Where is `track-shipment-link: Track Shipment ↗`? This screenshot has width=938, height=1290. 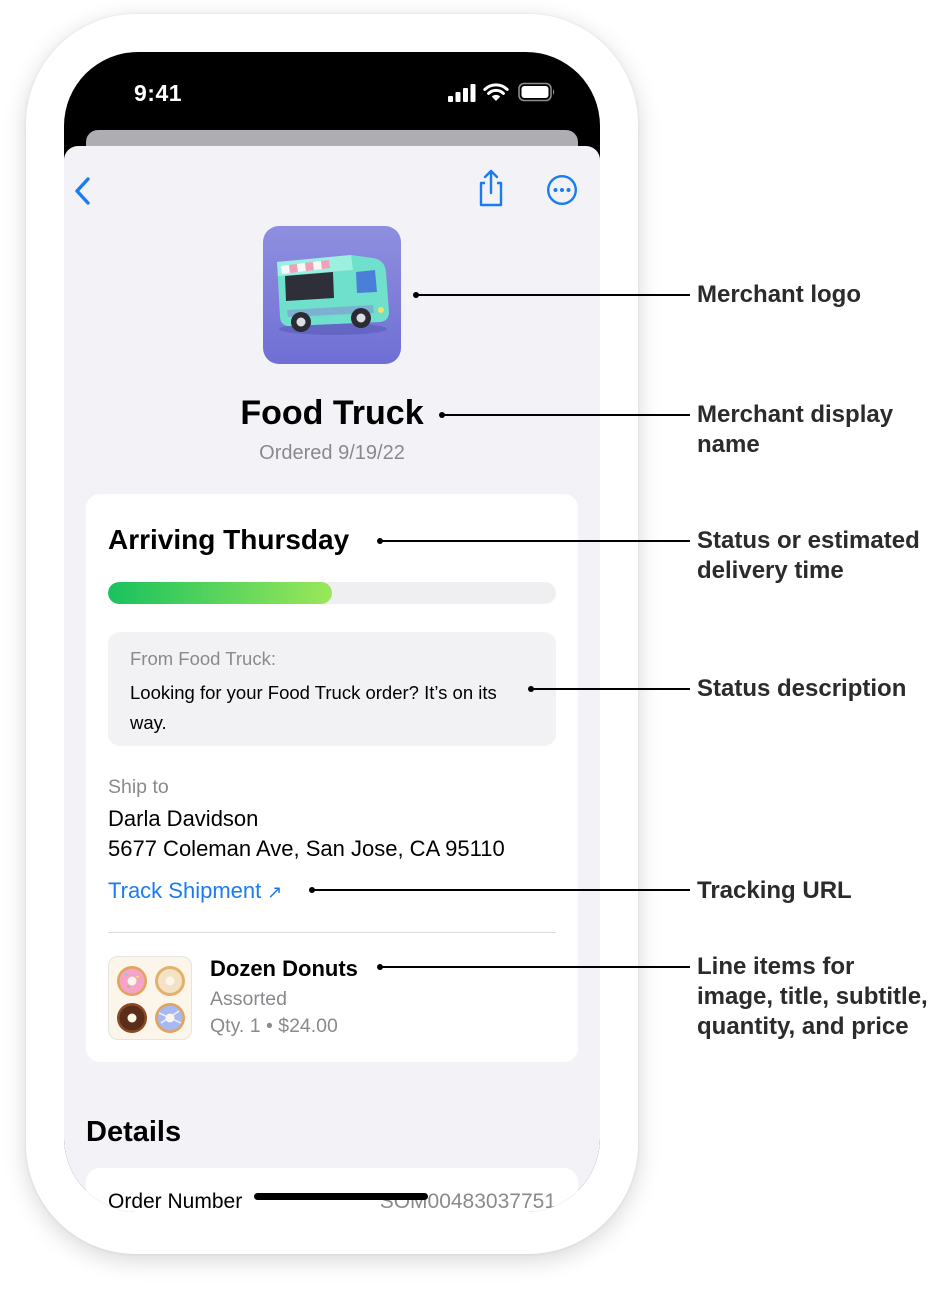 track-shipment-link: Track Shipment ↗ is located at coordinates (195, 891).